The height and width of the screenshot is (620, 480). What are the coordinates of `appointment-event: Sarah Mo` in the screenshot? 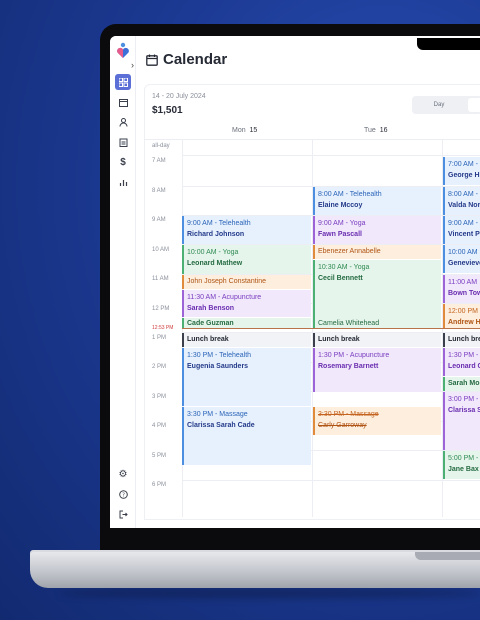 It's located at (461, 384).